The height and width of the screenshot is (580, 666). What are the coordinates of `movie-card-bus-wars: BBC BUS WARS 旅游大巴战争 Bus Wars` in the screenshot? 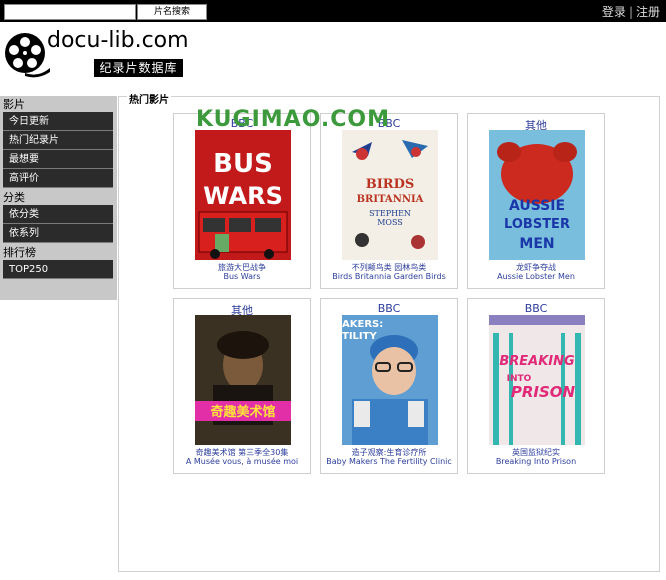 It's located at (242, 201).